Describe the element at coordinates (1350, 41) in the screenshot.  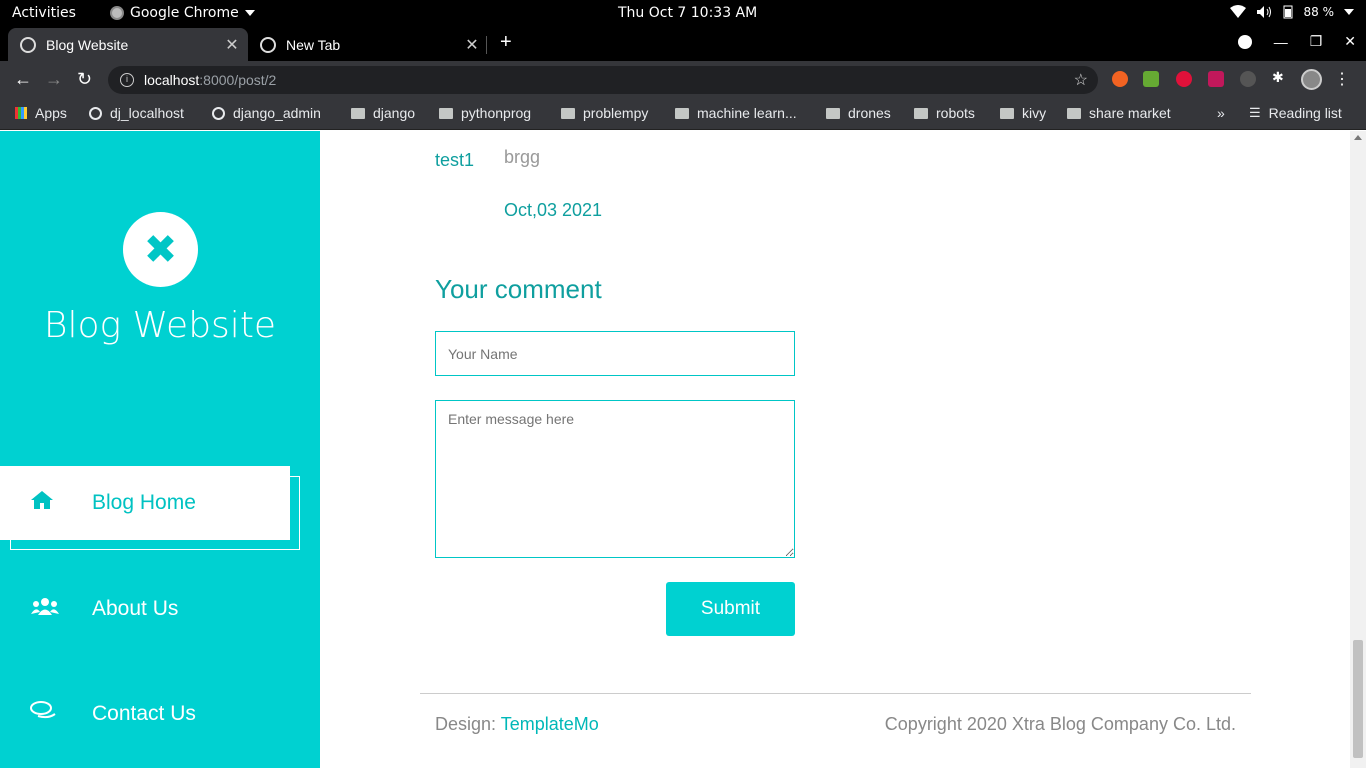
I see `close-window-button: ✕` at that location.